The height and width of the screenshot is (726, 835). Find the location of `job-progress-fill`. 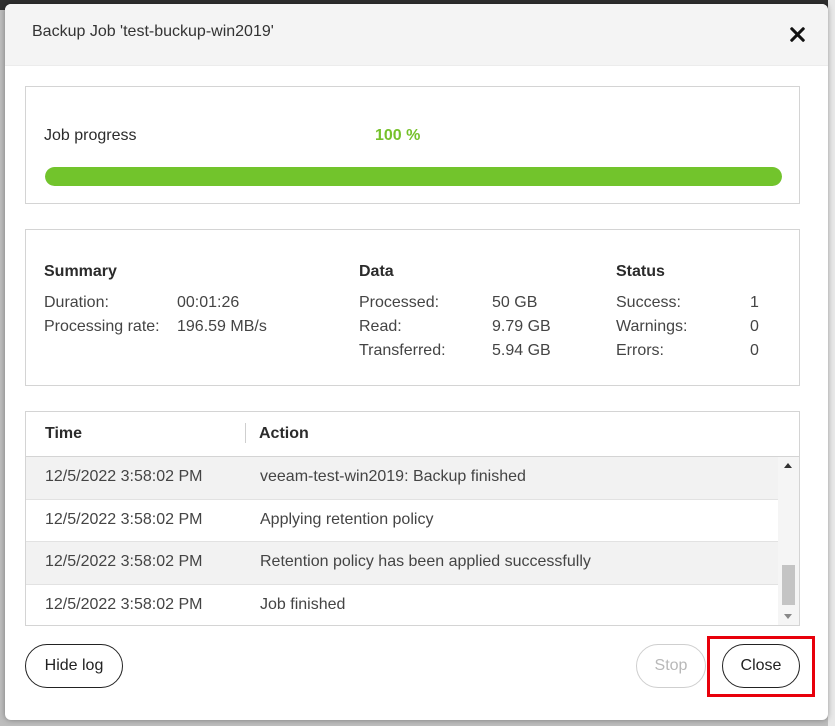

job-progress-fill is located at coordinates (413, 176).